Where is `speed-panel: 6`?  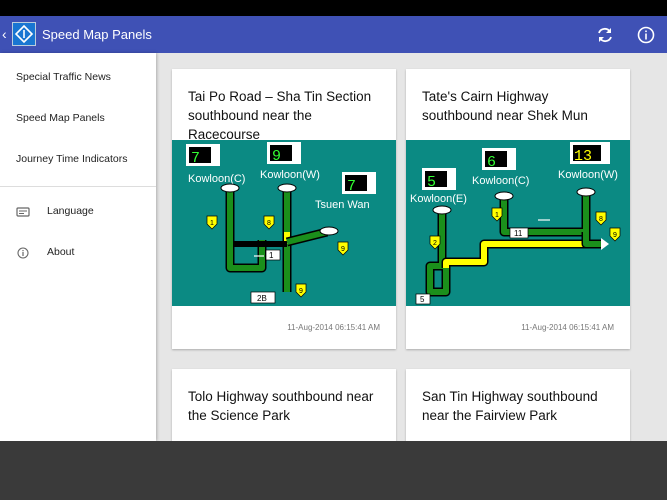 speed-panel: 6 is located at coordinates (499, 159).